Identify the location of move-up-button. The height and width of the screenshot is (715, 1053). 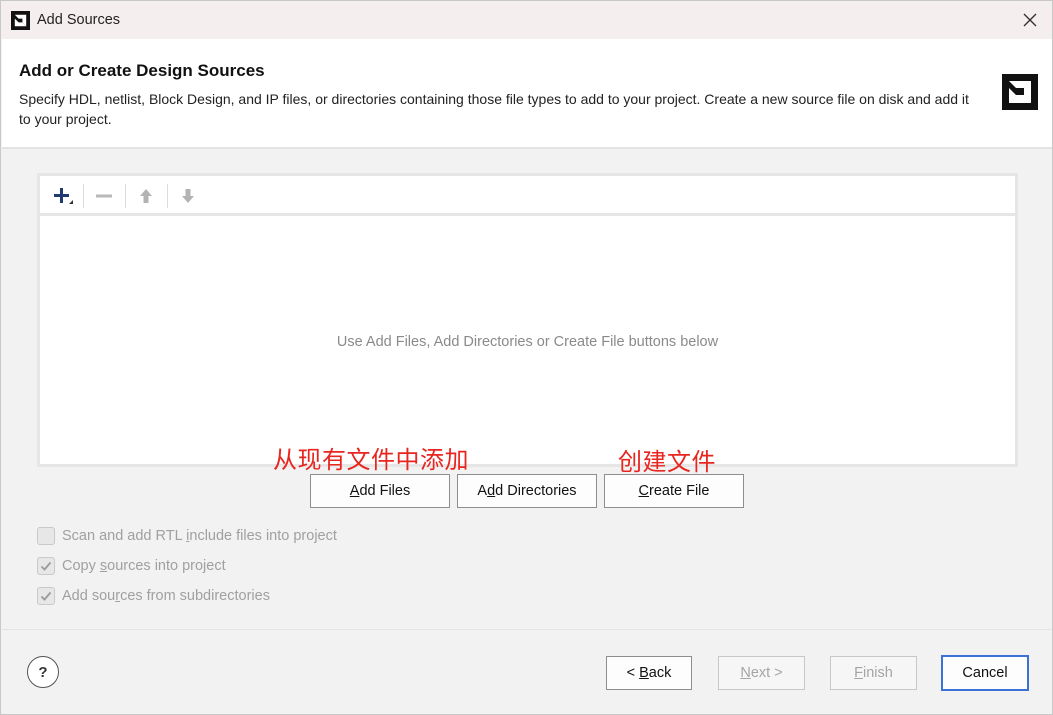
(146, 196).